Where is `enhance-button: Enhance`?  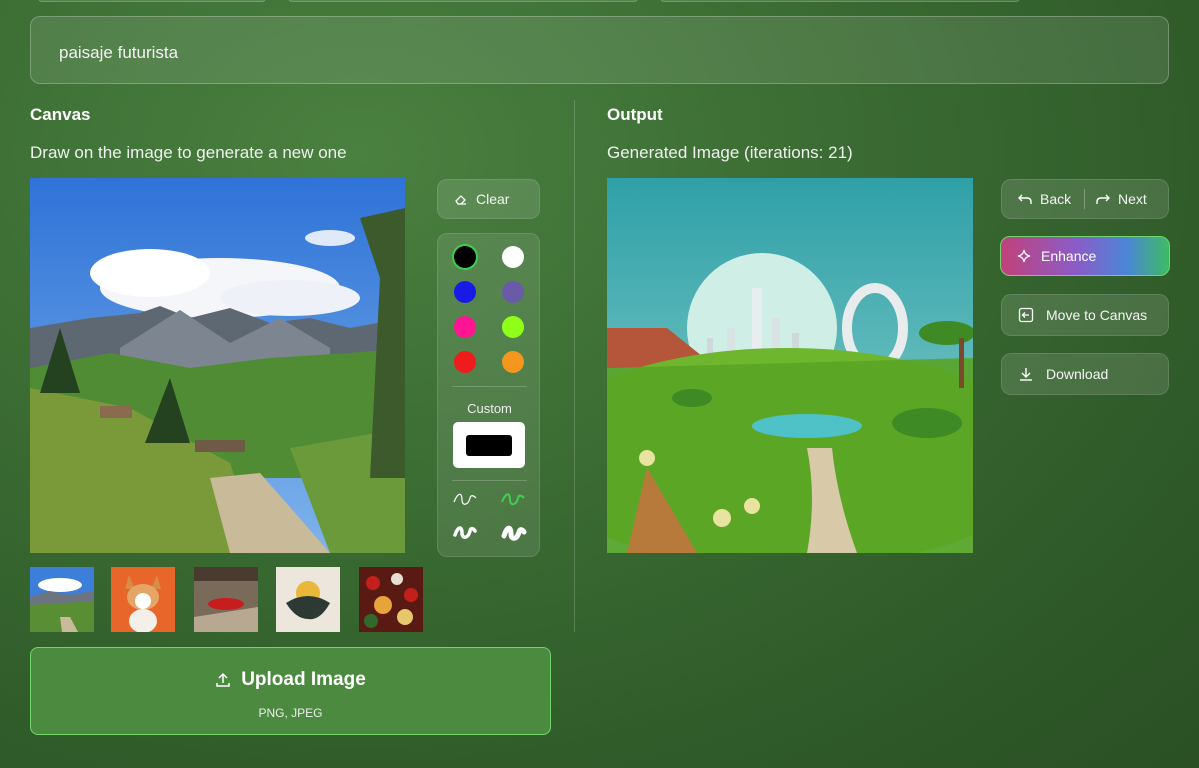
enhance-button: Enhance is located at coordinates (1085, 256).